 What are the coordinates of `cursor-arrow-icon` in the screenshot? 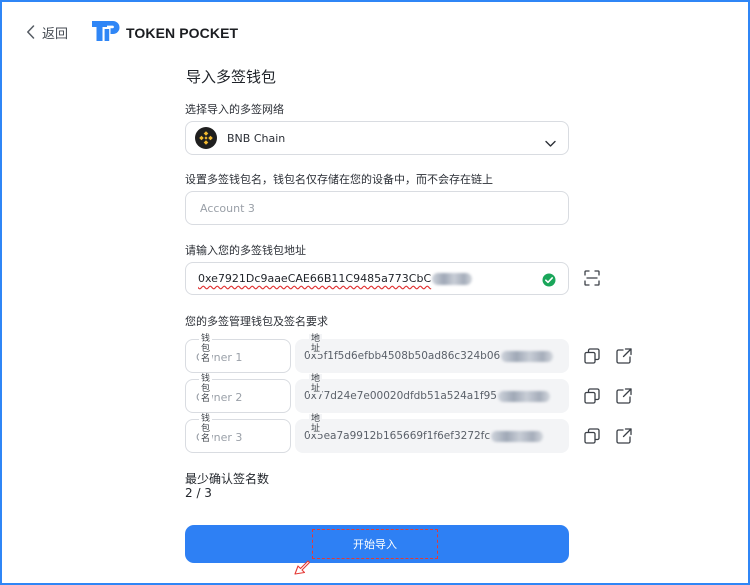 It's located at (305, 568).